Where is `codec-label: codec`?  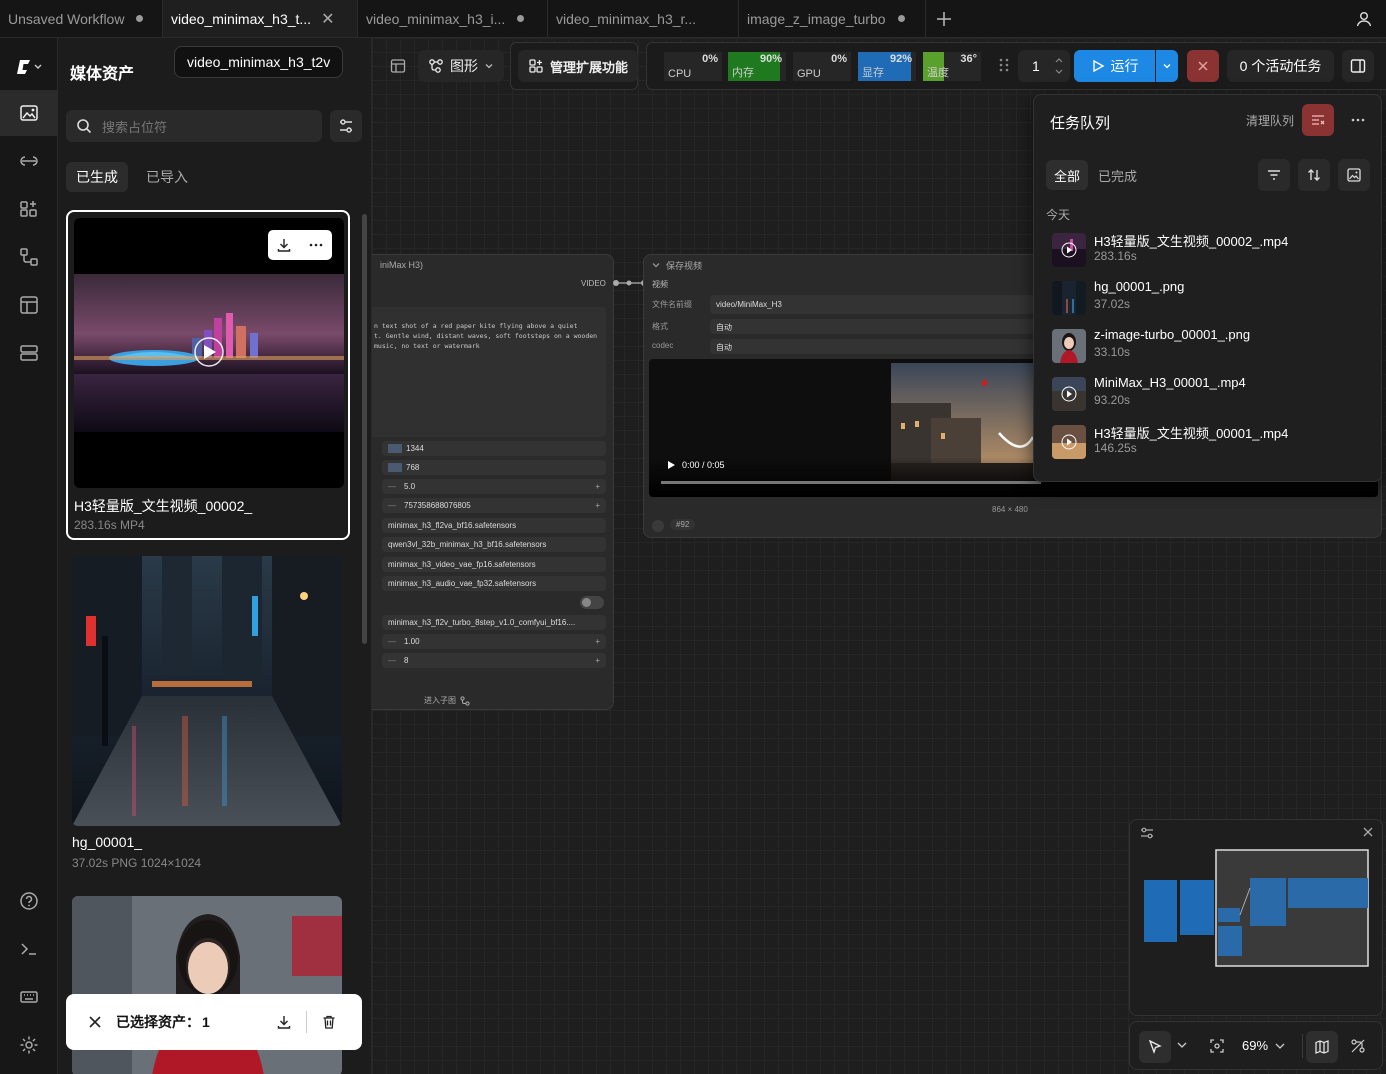 codec-label: codec is located at coordinates (663, 345).